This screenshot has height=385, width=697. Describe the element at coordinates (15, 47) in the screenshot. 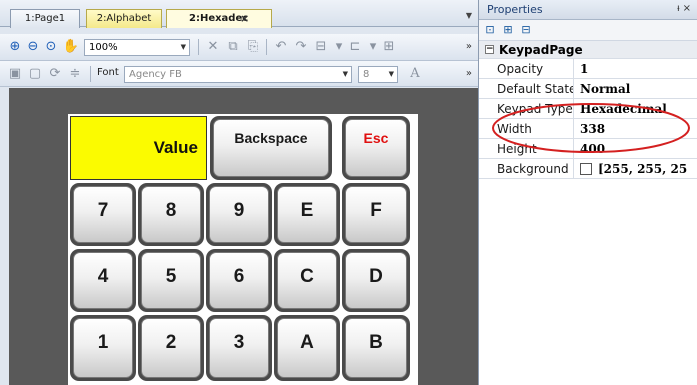

I see `zoom-in-icon: ⊕` at that location.